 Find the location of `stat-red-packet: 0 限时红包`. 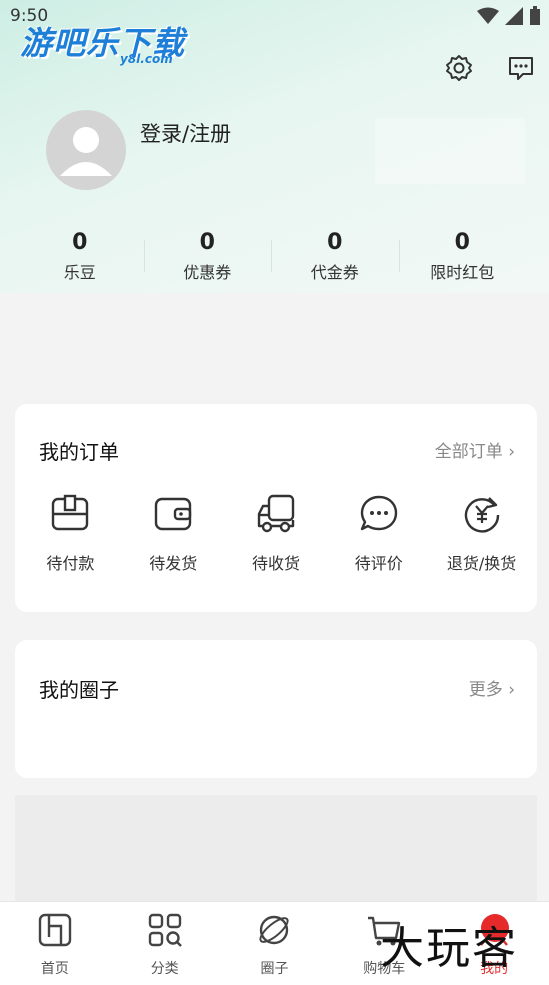

stat-red-packet: 0 限时红包 is located at coordinates (462, 256).